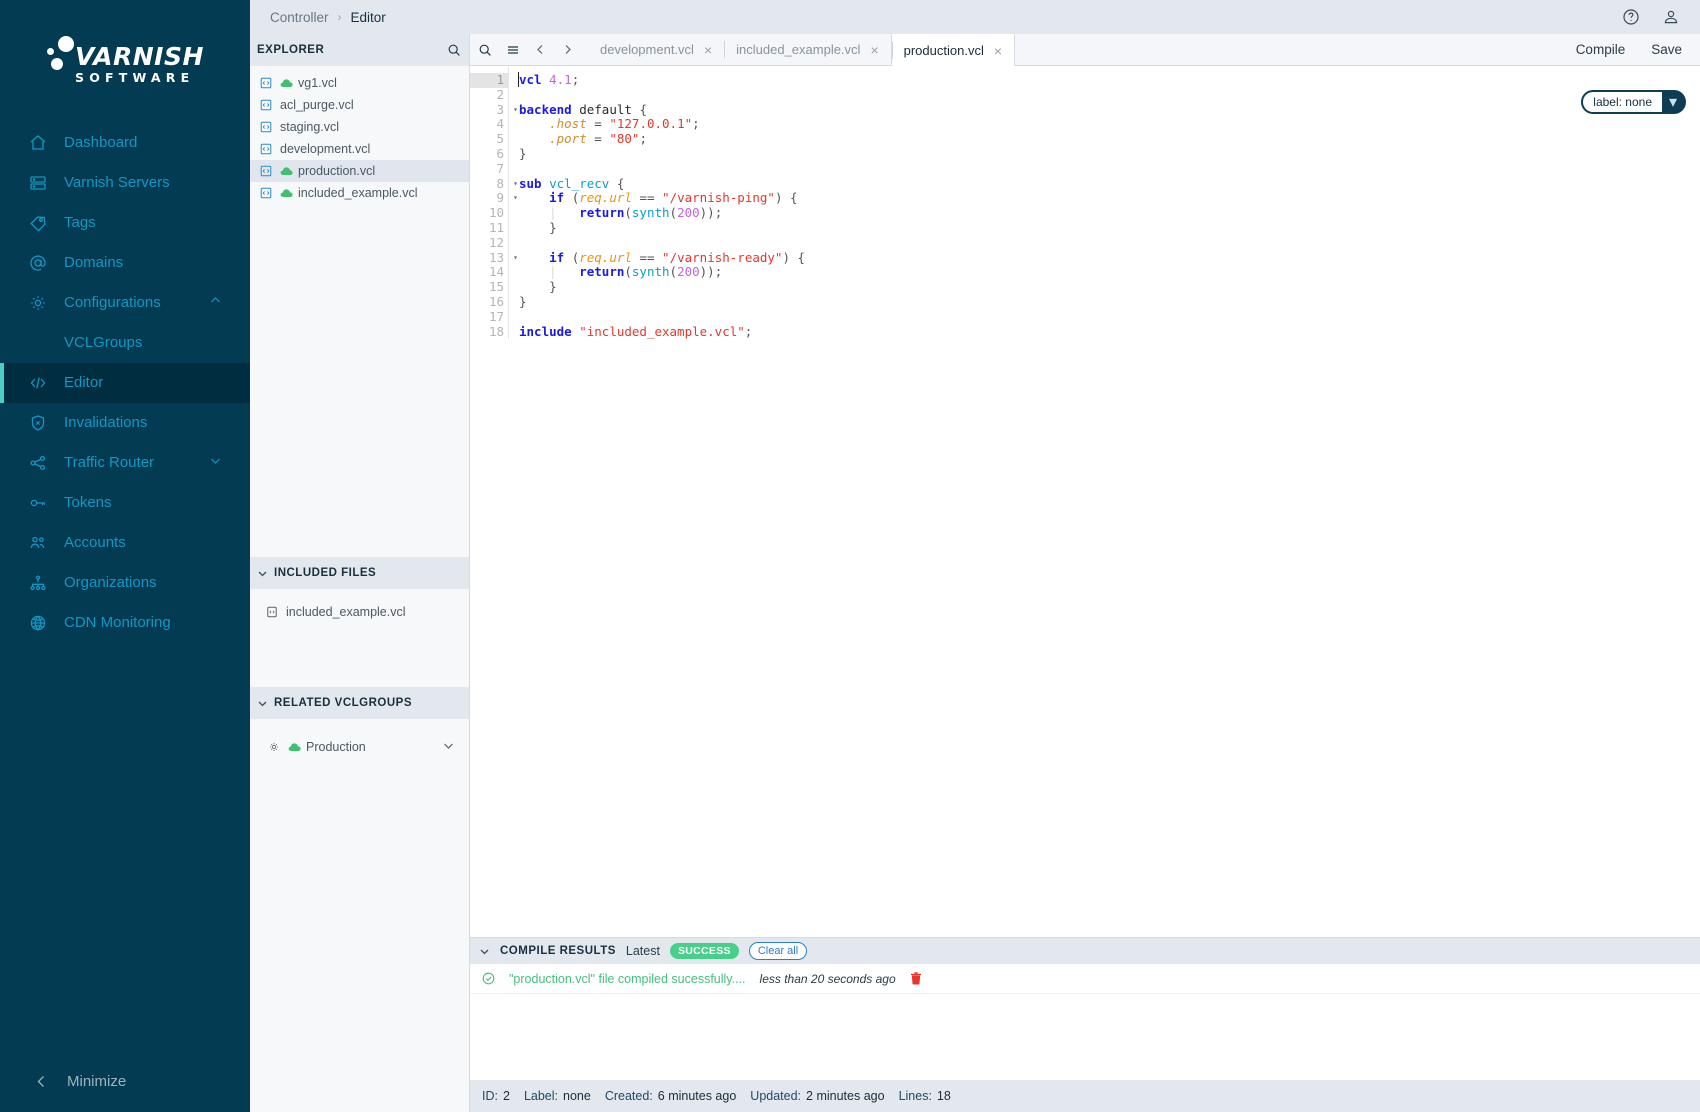 The width and height of the screenshot is (1700, 1112). I want to click on sidebar-item-dashboard: Dashboard, so click(125, 143).